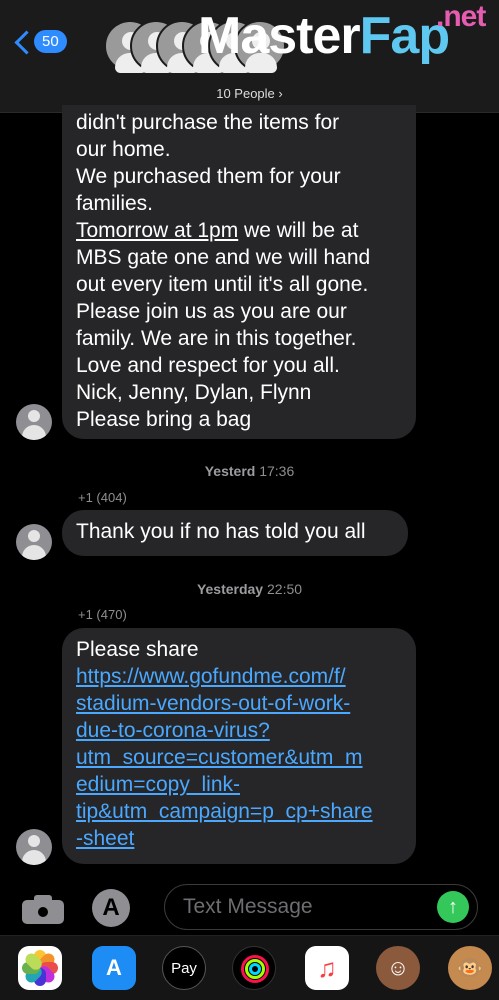 This screenshot has width=499, height=1000. Describe the element at coordinates (111, 908) in the screenshot. I see `app-store-icon: A` at that location.